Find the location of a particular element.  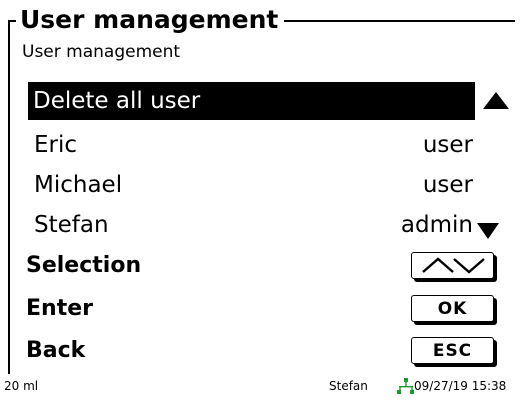

selection-up-down-key is located at coordinates (452, 265).